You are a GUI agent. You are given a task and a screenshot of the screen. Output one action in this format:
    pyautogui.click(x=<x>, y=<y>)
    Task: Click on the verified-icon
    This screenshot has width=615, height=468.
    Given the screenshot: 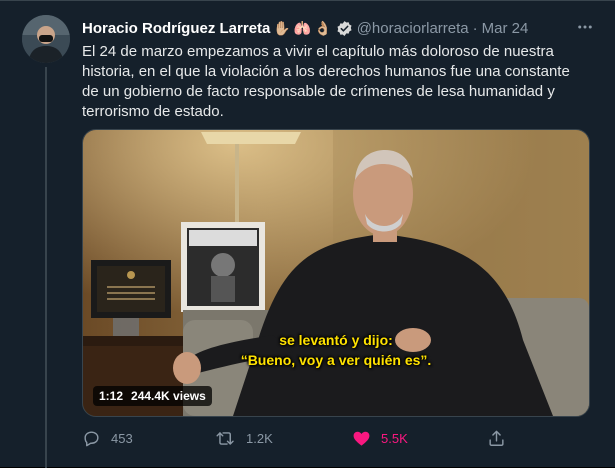 What is the action you would take?
    pyautogui.click(x=344, y=28)
    